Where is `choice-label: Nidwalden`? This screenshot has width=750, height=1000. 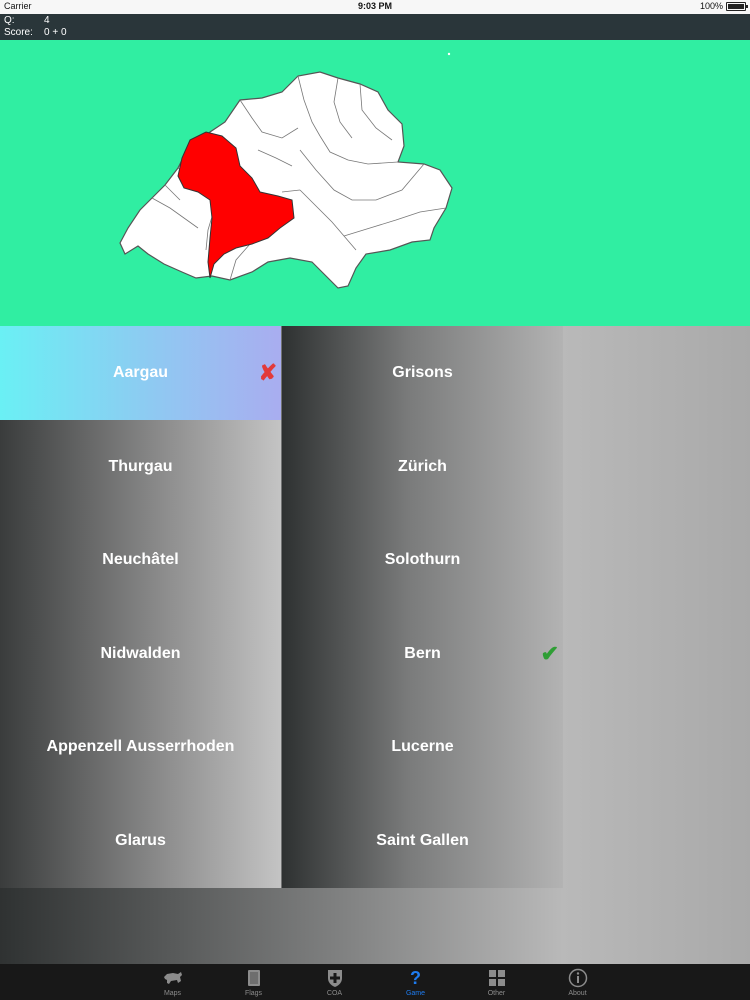 choice-label: Nidwalden is located at coordinates (140, 653).